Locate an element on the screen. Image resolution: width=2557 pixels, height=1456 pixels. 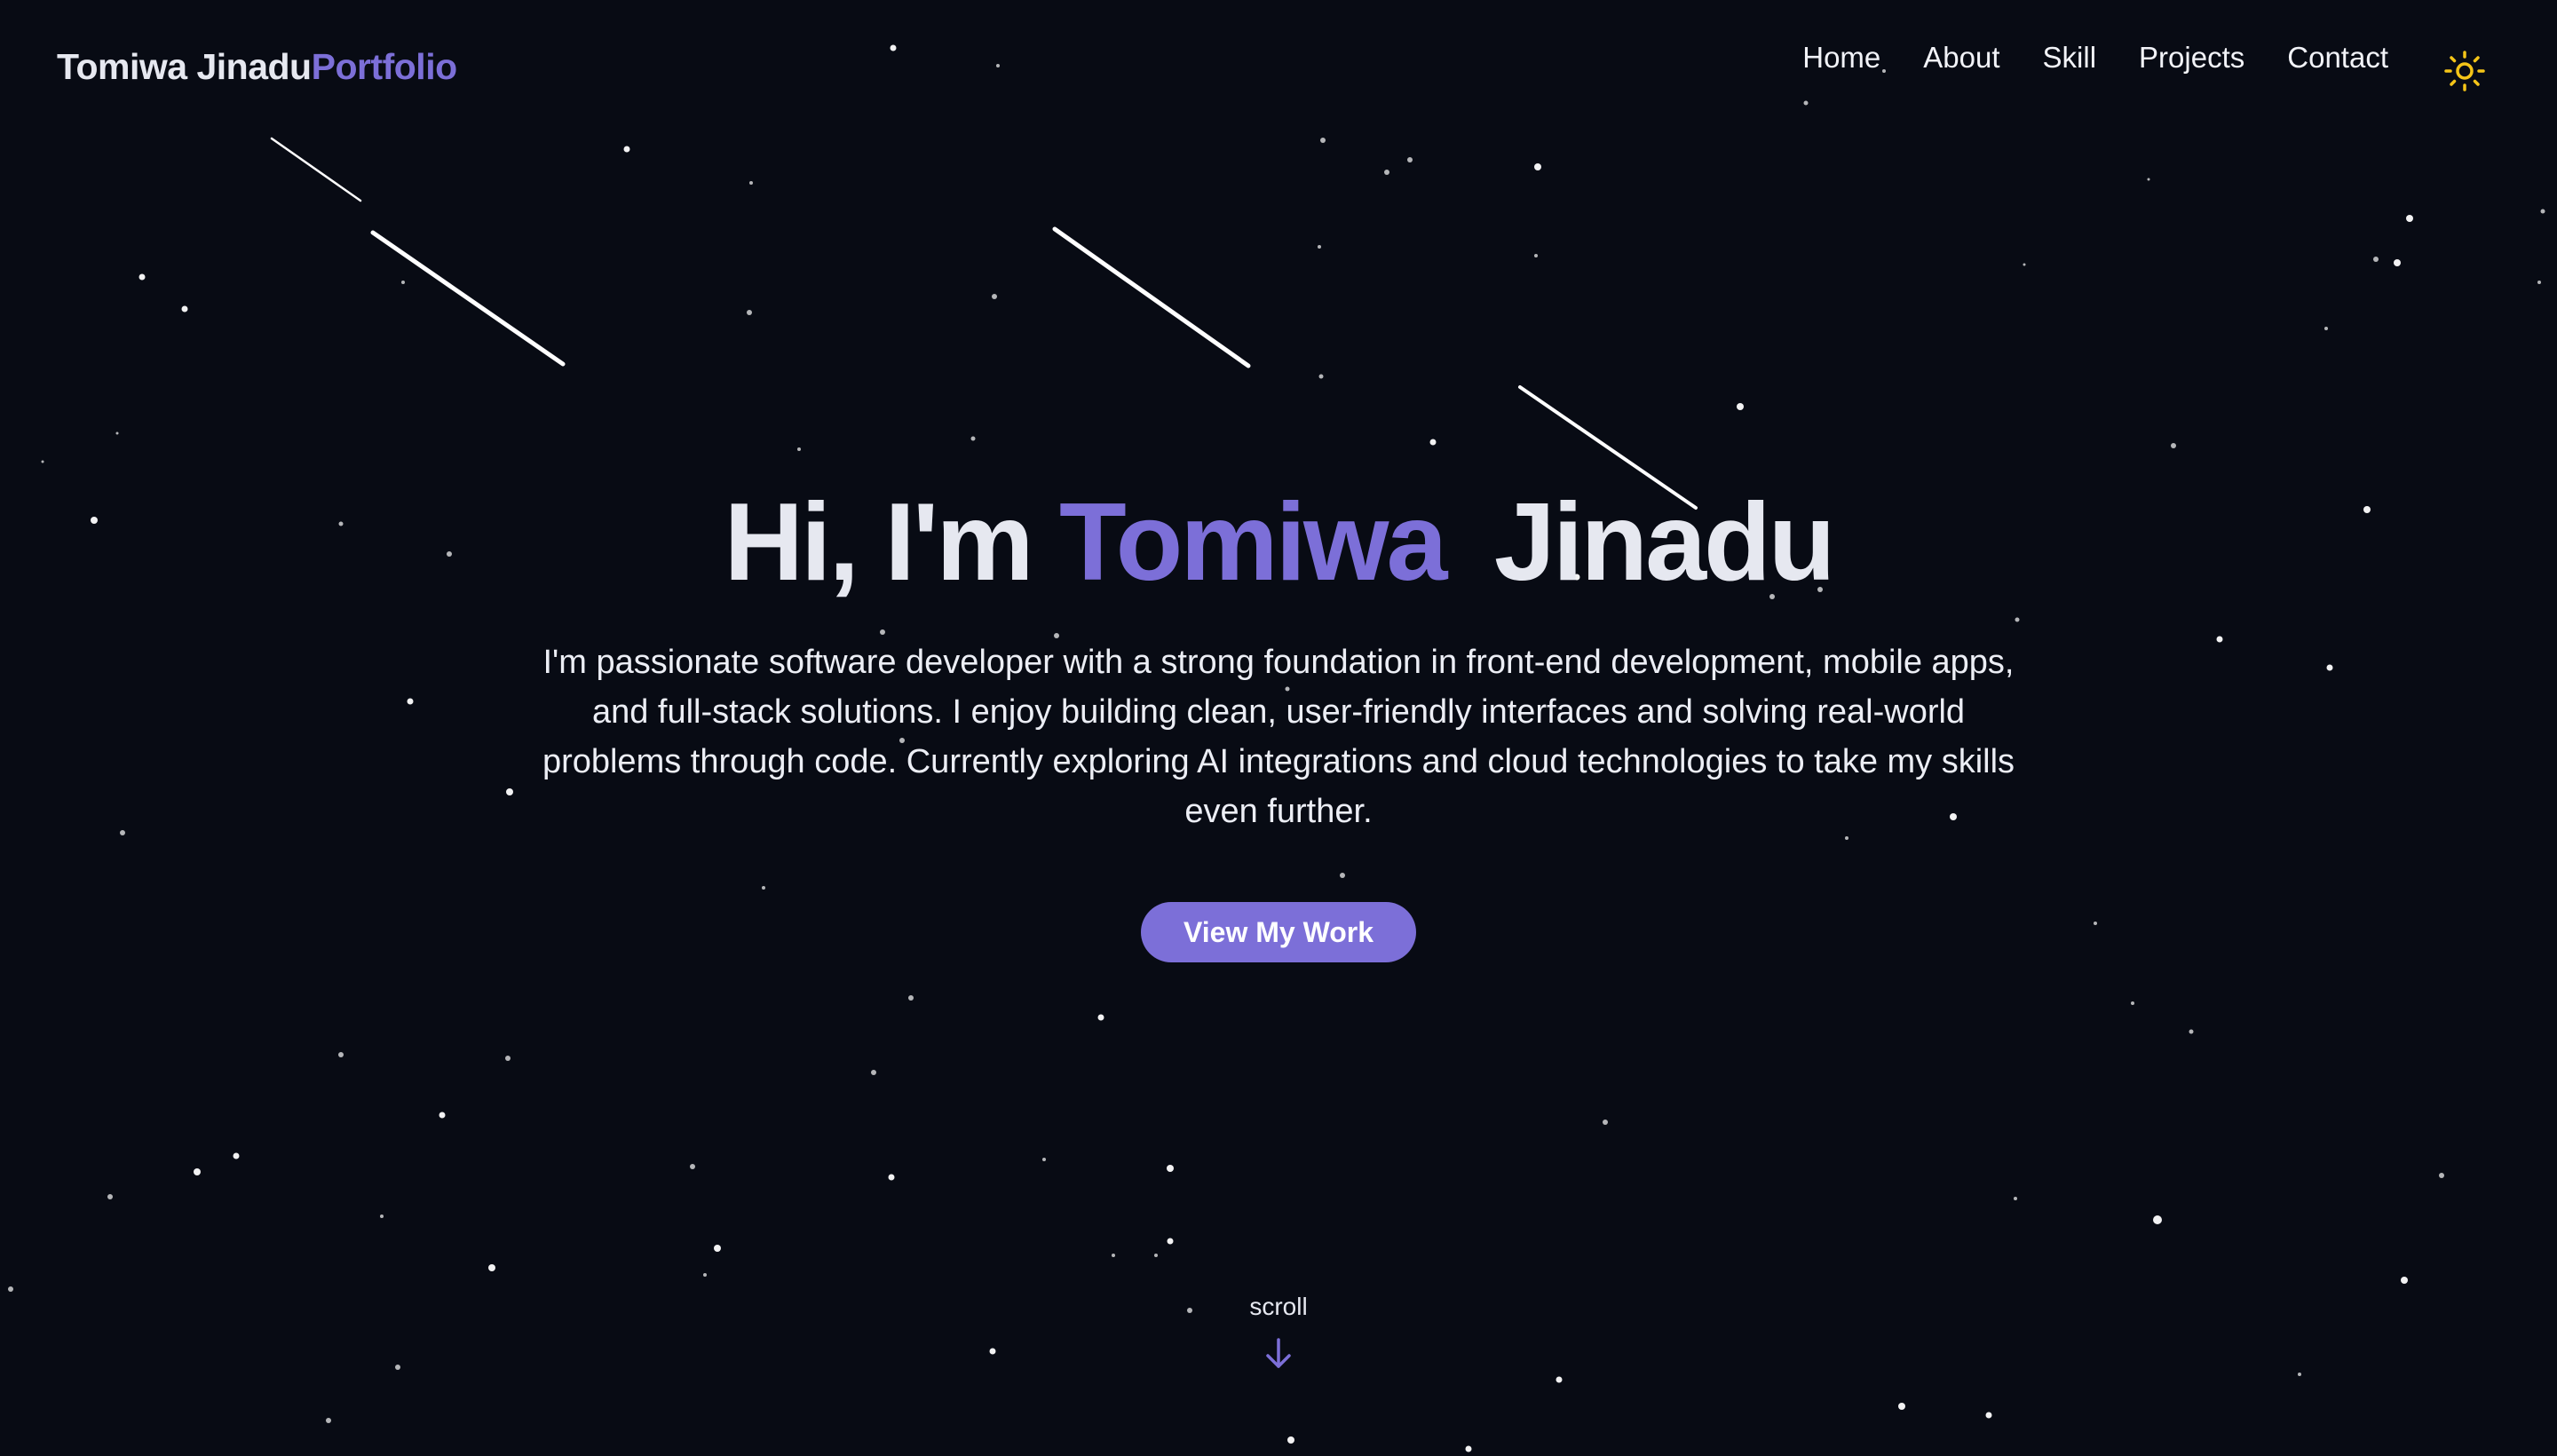
nav-link-projects: Projects is located at coordinates (2191, 58).